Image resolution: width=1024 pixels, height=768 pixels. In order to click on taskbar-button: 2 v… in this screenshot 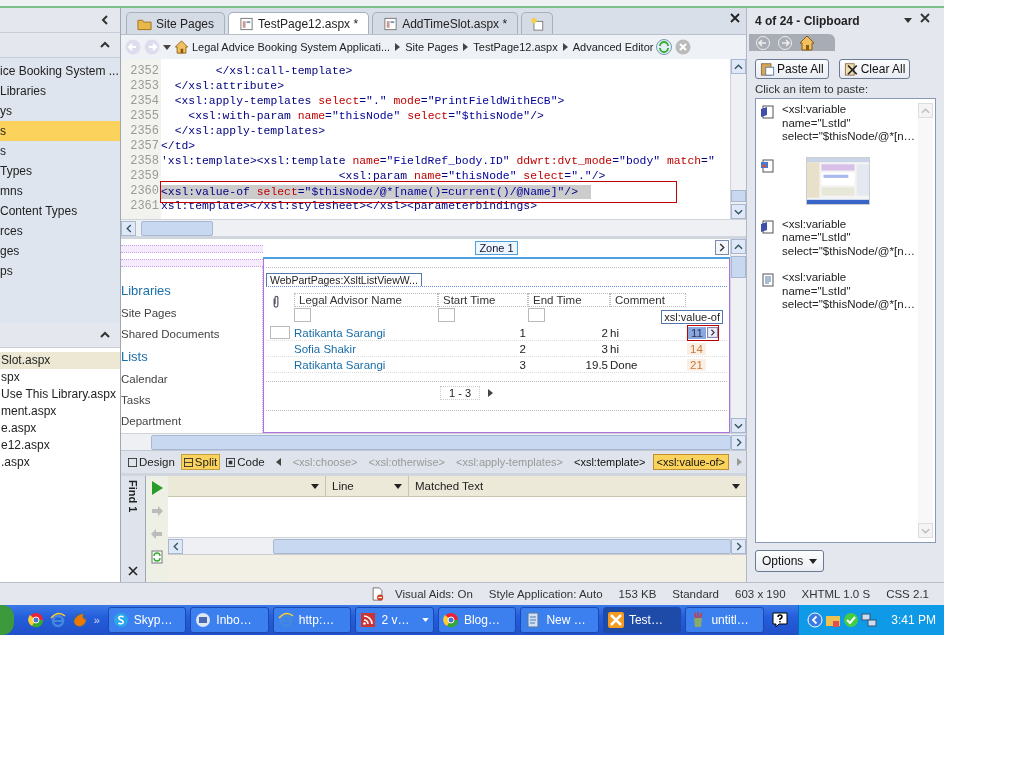, I will do `click(394, 620)`.